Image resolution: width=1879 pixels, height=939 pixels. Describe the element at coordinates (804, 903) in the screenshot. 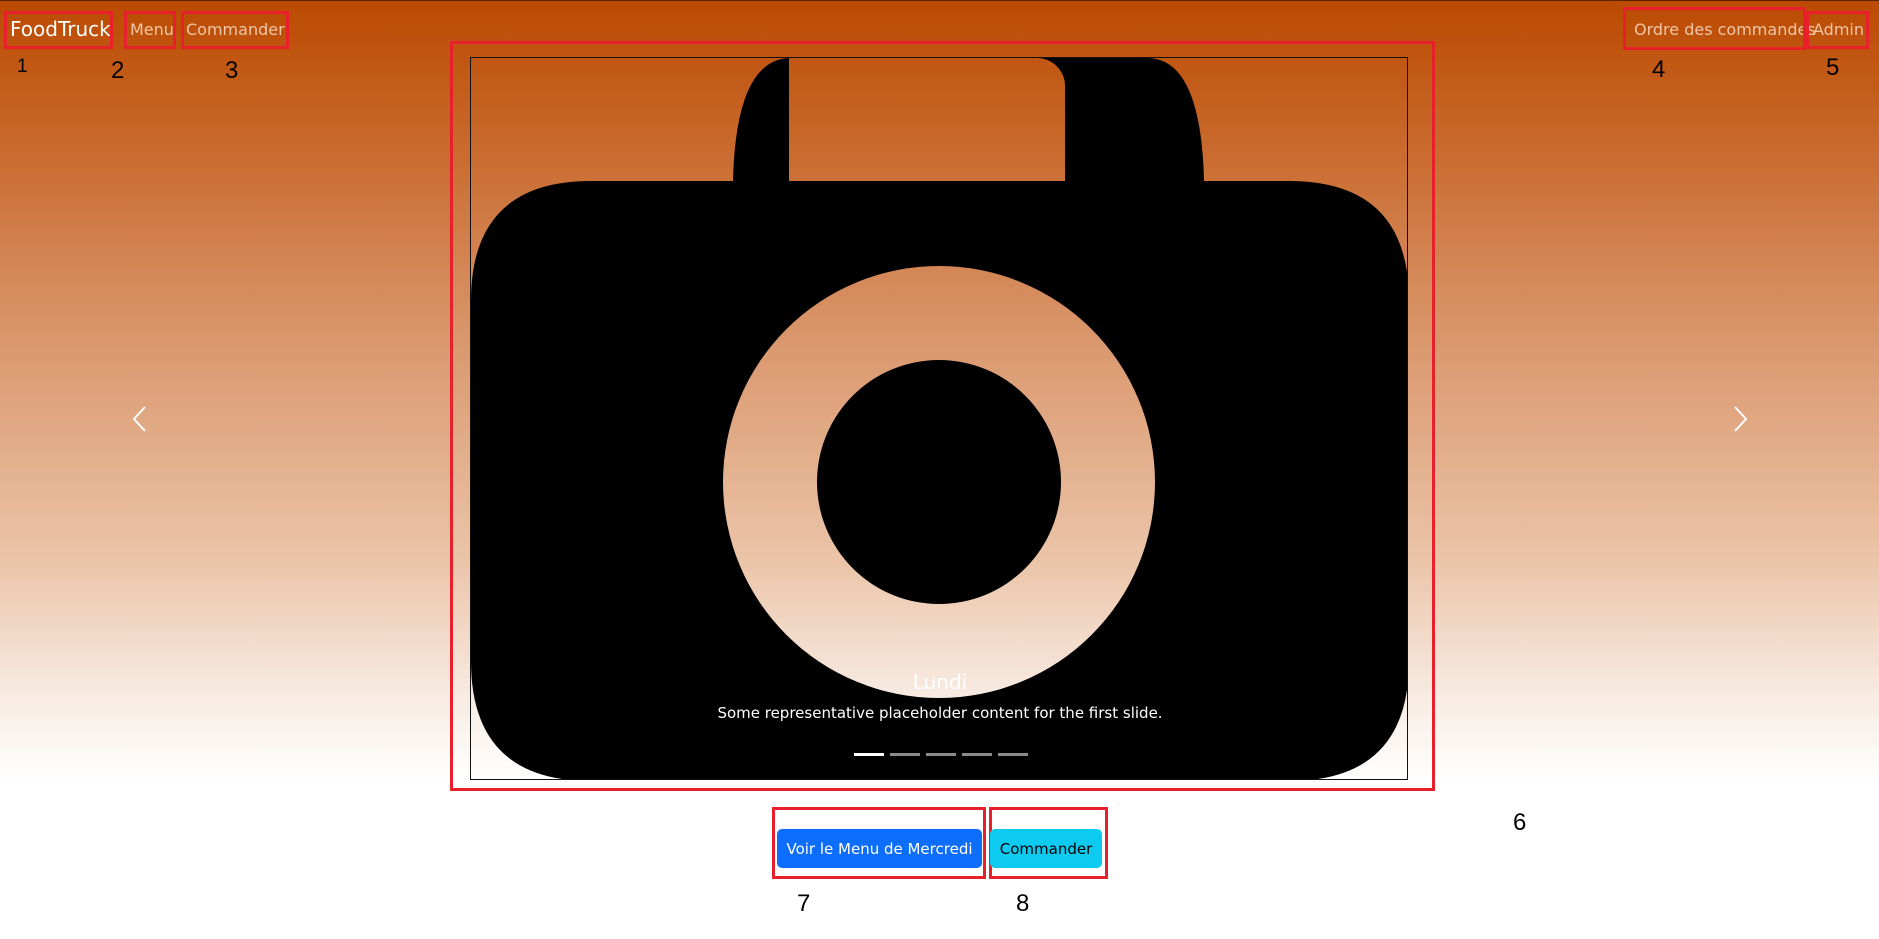

I see `annotation-number: 7` at that location.